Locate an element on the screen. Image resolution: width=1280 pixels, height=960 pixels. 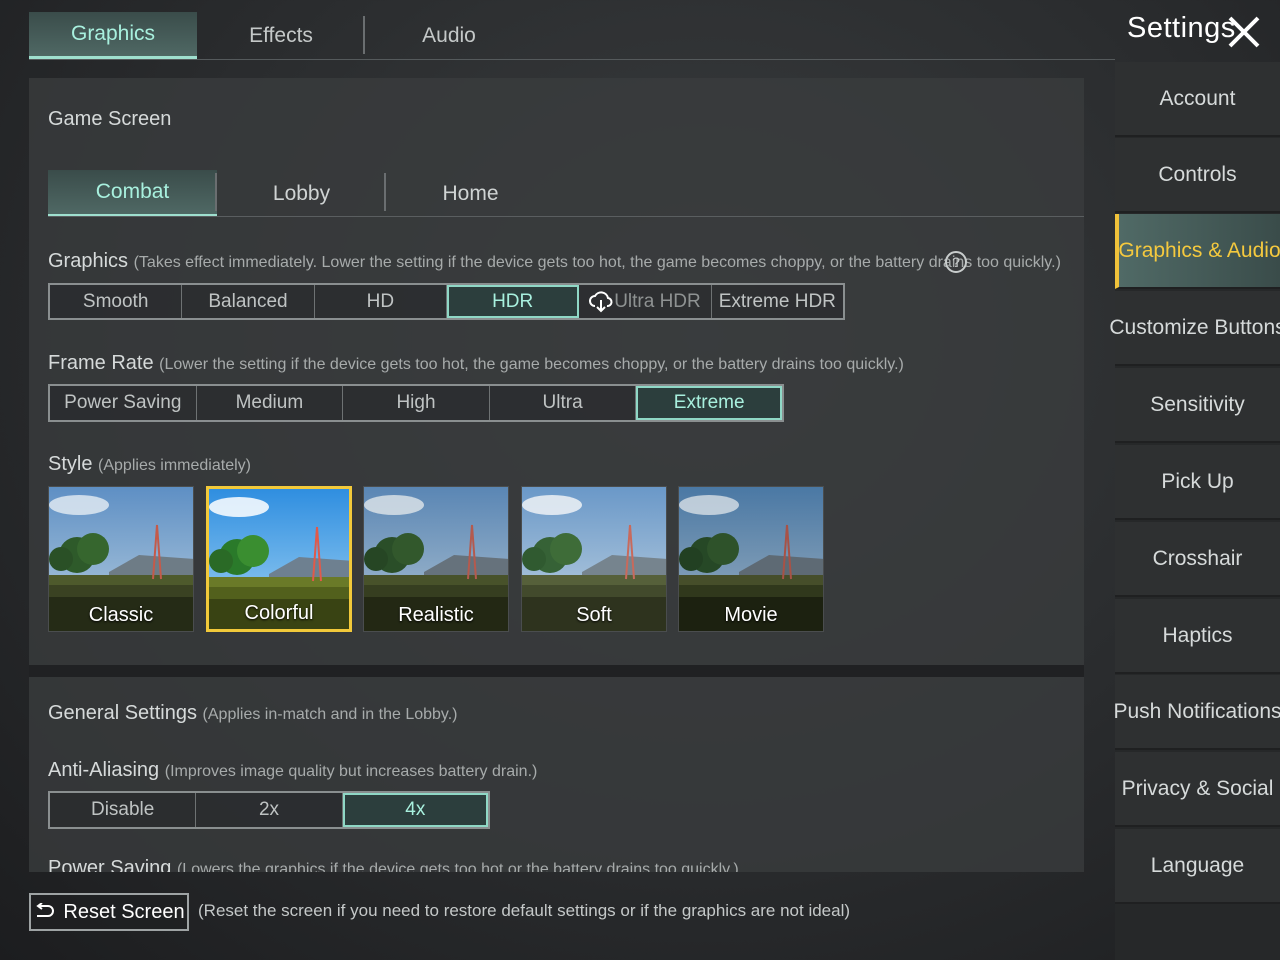
graphics-option-extreme-hdr: Extreme HDR is located at coordinates (777, 301).